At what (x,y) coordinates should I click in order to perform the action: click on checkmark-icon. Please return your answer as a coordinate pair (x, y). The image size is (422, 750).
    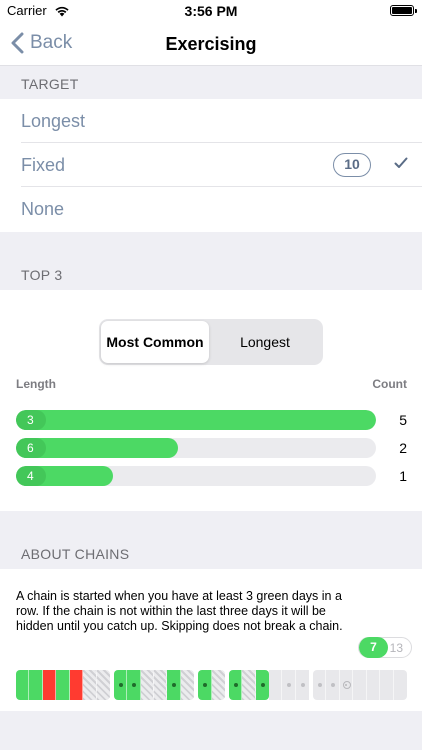
    Looking at the image, I should click on (401, 165).